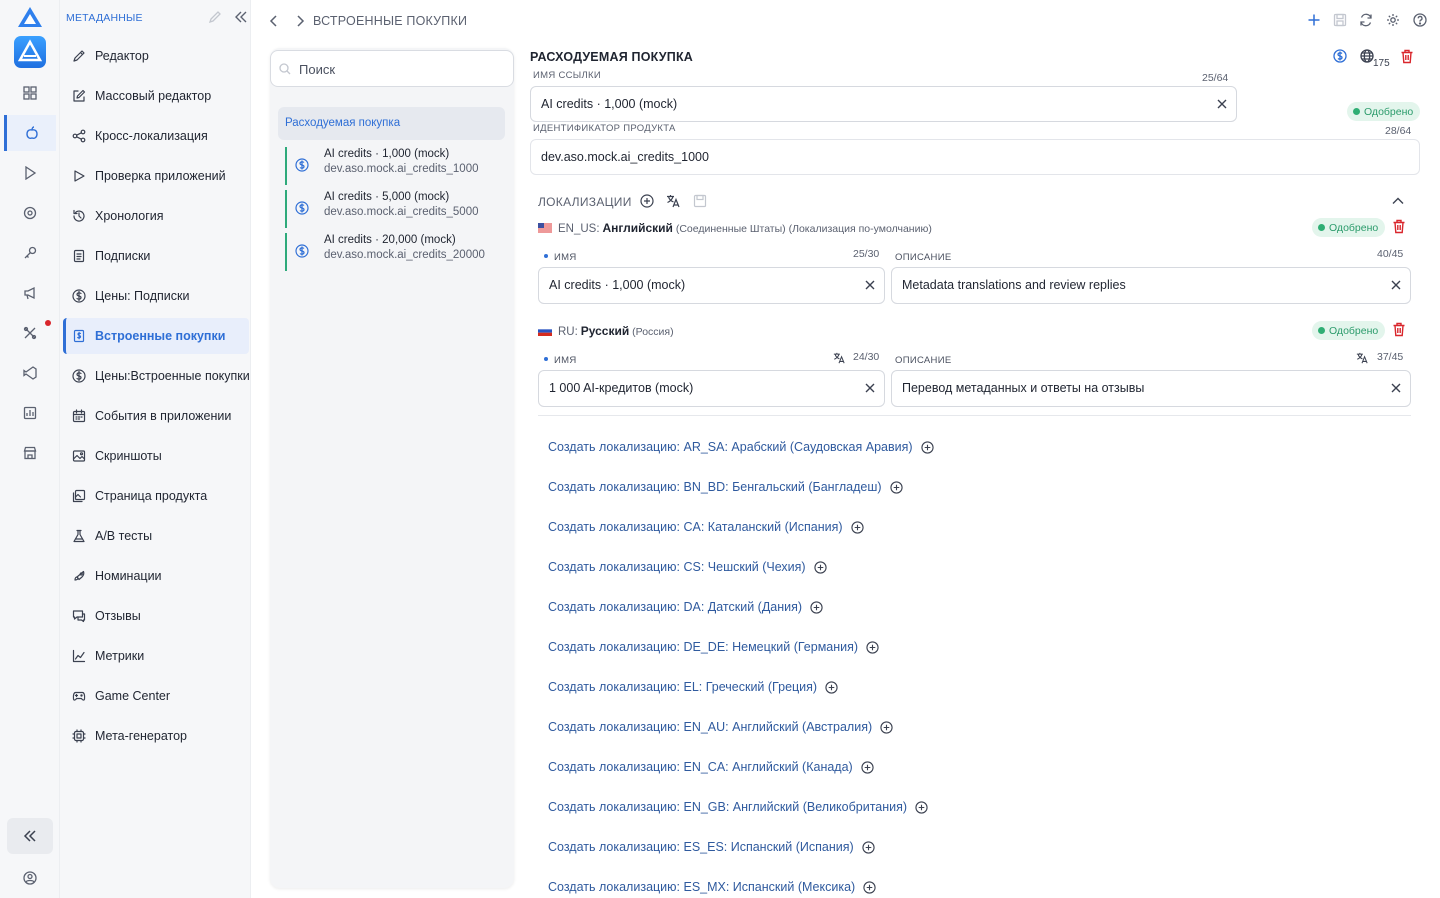  Describe the element at coordinates (711, 285) in the screenshot. I see `locale-name-field: AI credits · 1,000 (mock)` at that location.